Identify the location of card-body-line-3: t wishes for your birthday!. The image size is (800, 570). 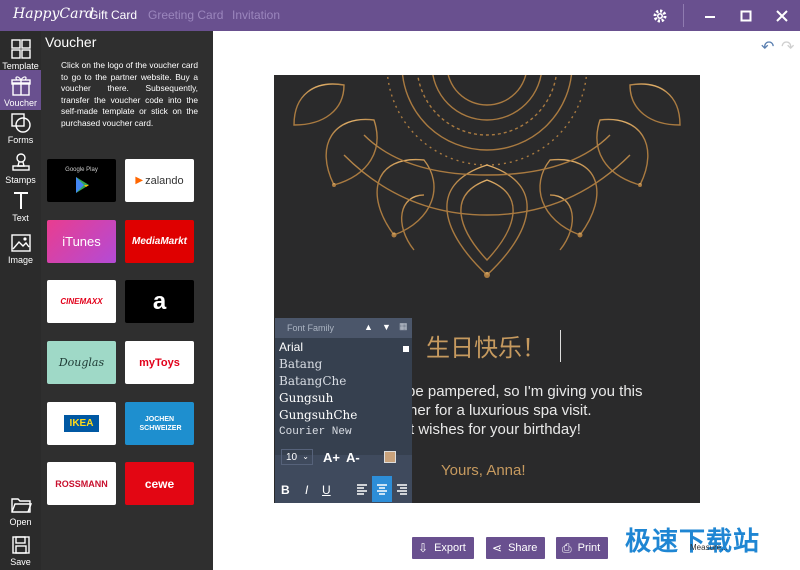
(495, 429).